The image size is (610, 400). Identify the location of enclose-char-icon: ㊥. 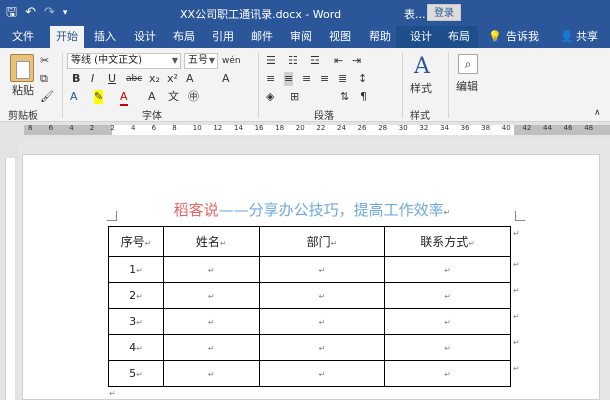
(193, 97).